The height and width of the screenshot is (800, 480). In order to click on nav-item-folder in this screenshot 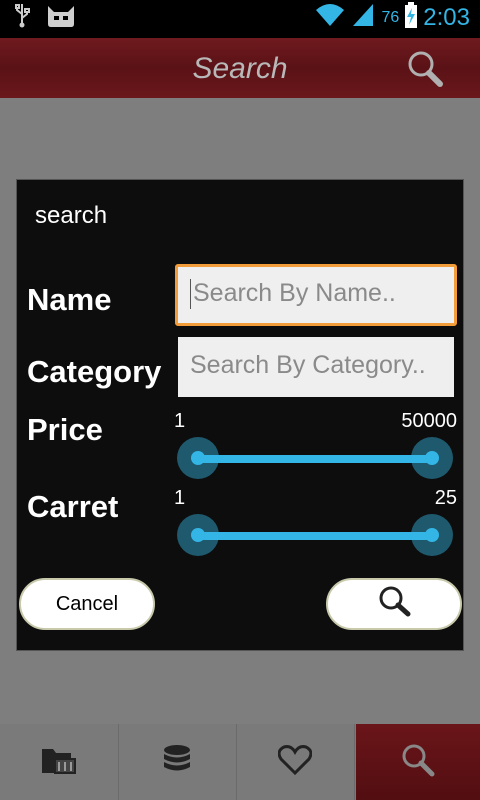, I will do `click(59, 762)`.